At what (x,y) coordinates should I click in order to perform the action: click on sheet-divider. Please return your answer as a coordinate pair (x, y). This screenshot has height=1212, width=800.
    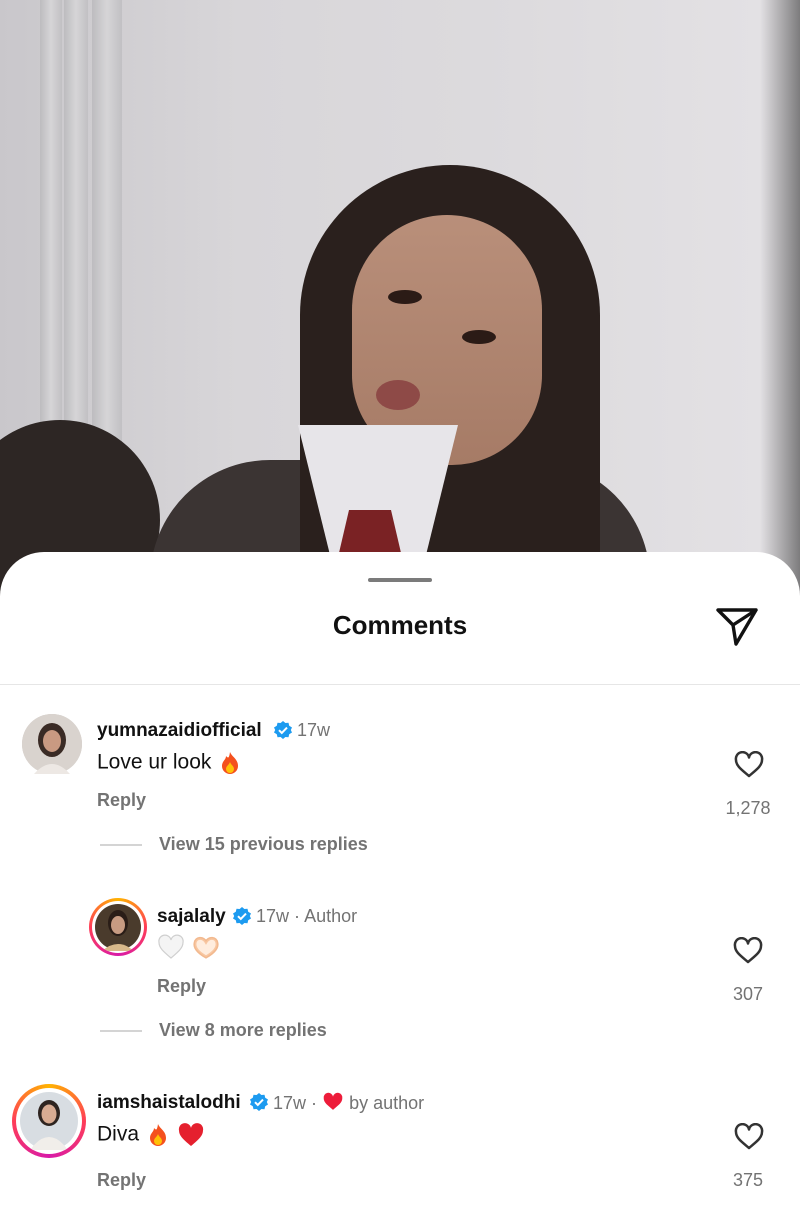
    Looking at the image, I should click on (400, 684).